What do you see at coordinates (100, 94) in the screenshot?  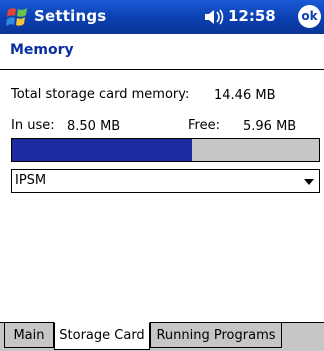 I see `total-memory-label: Total storage card memory:` at bounding box center [100, 94].